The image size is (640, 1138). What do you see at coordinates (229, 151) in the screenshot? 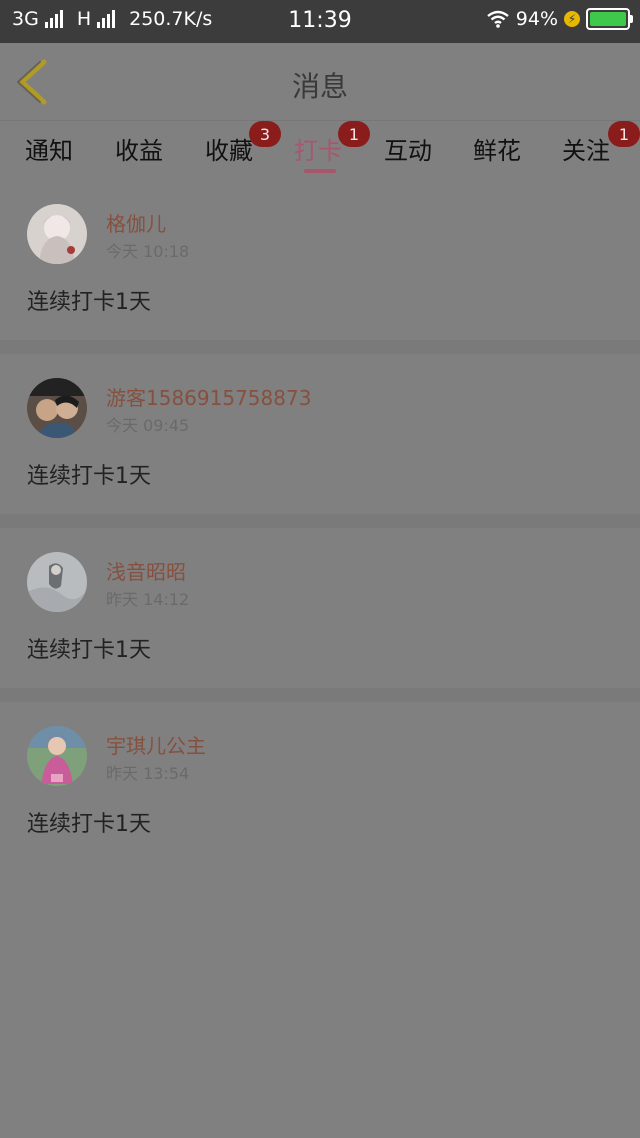
I see `tab-label: 收藏` at bounding box center [229, 151].